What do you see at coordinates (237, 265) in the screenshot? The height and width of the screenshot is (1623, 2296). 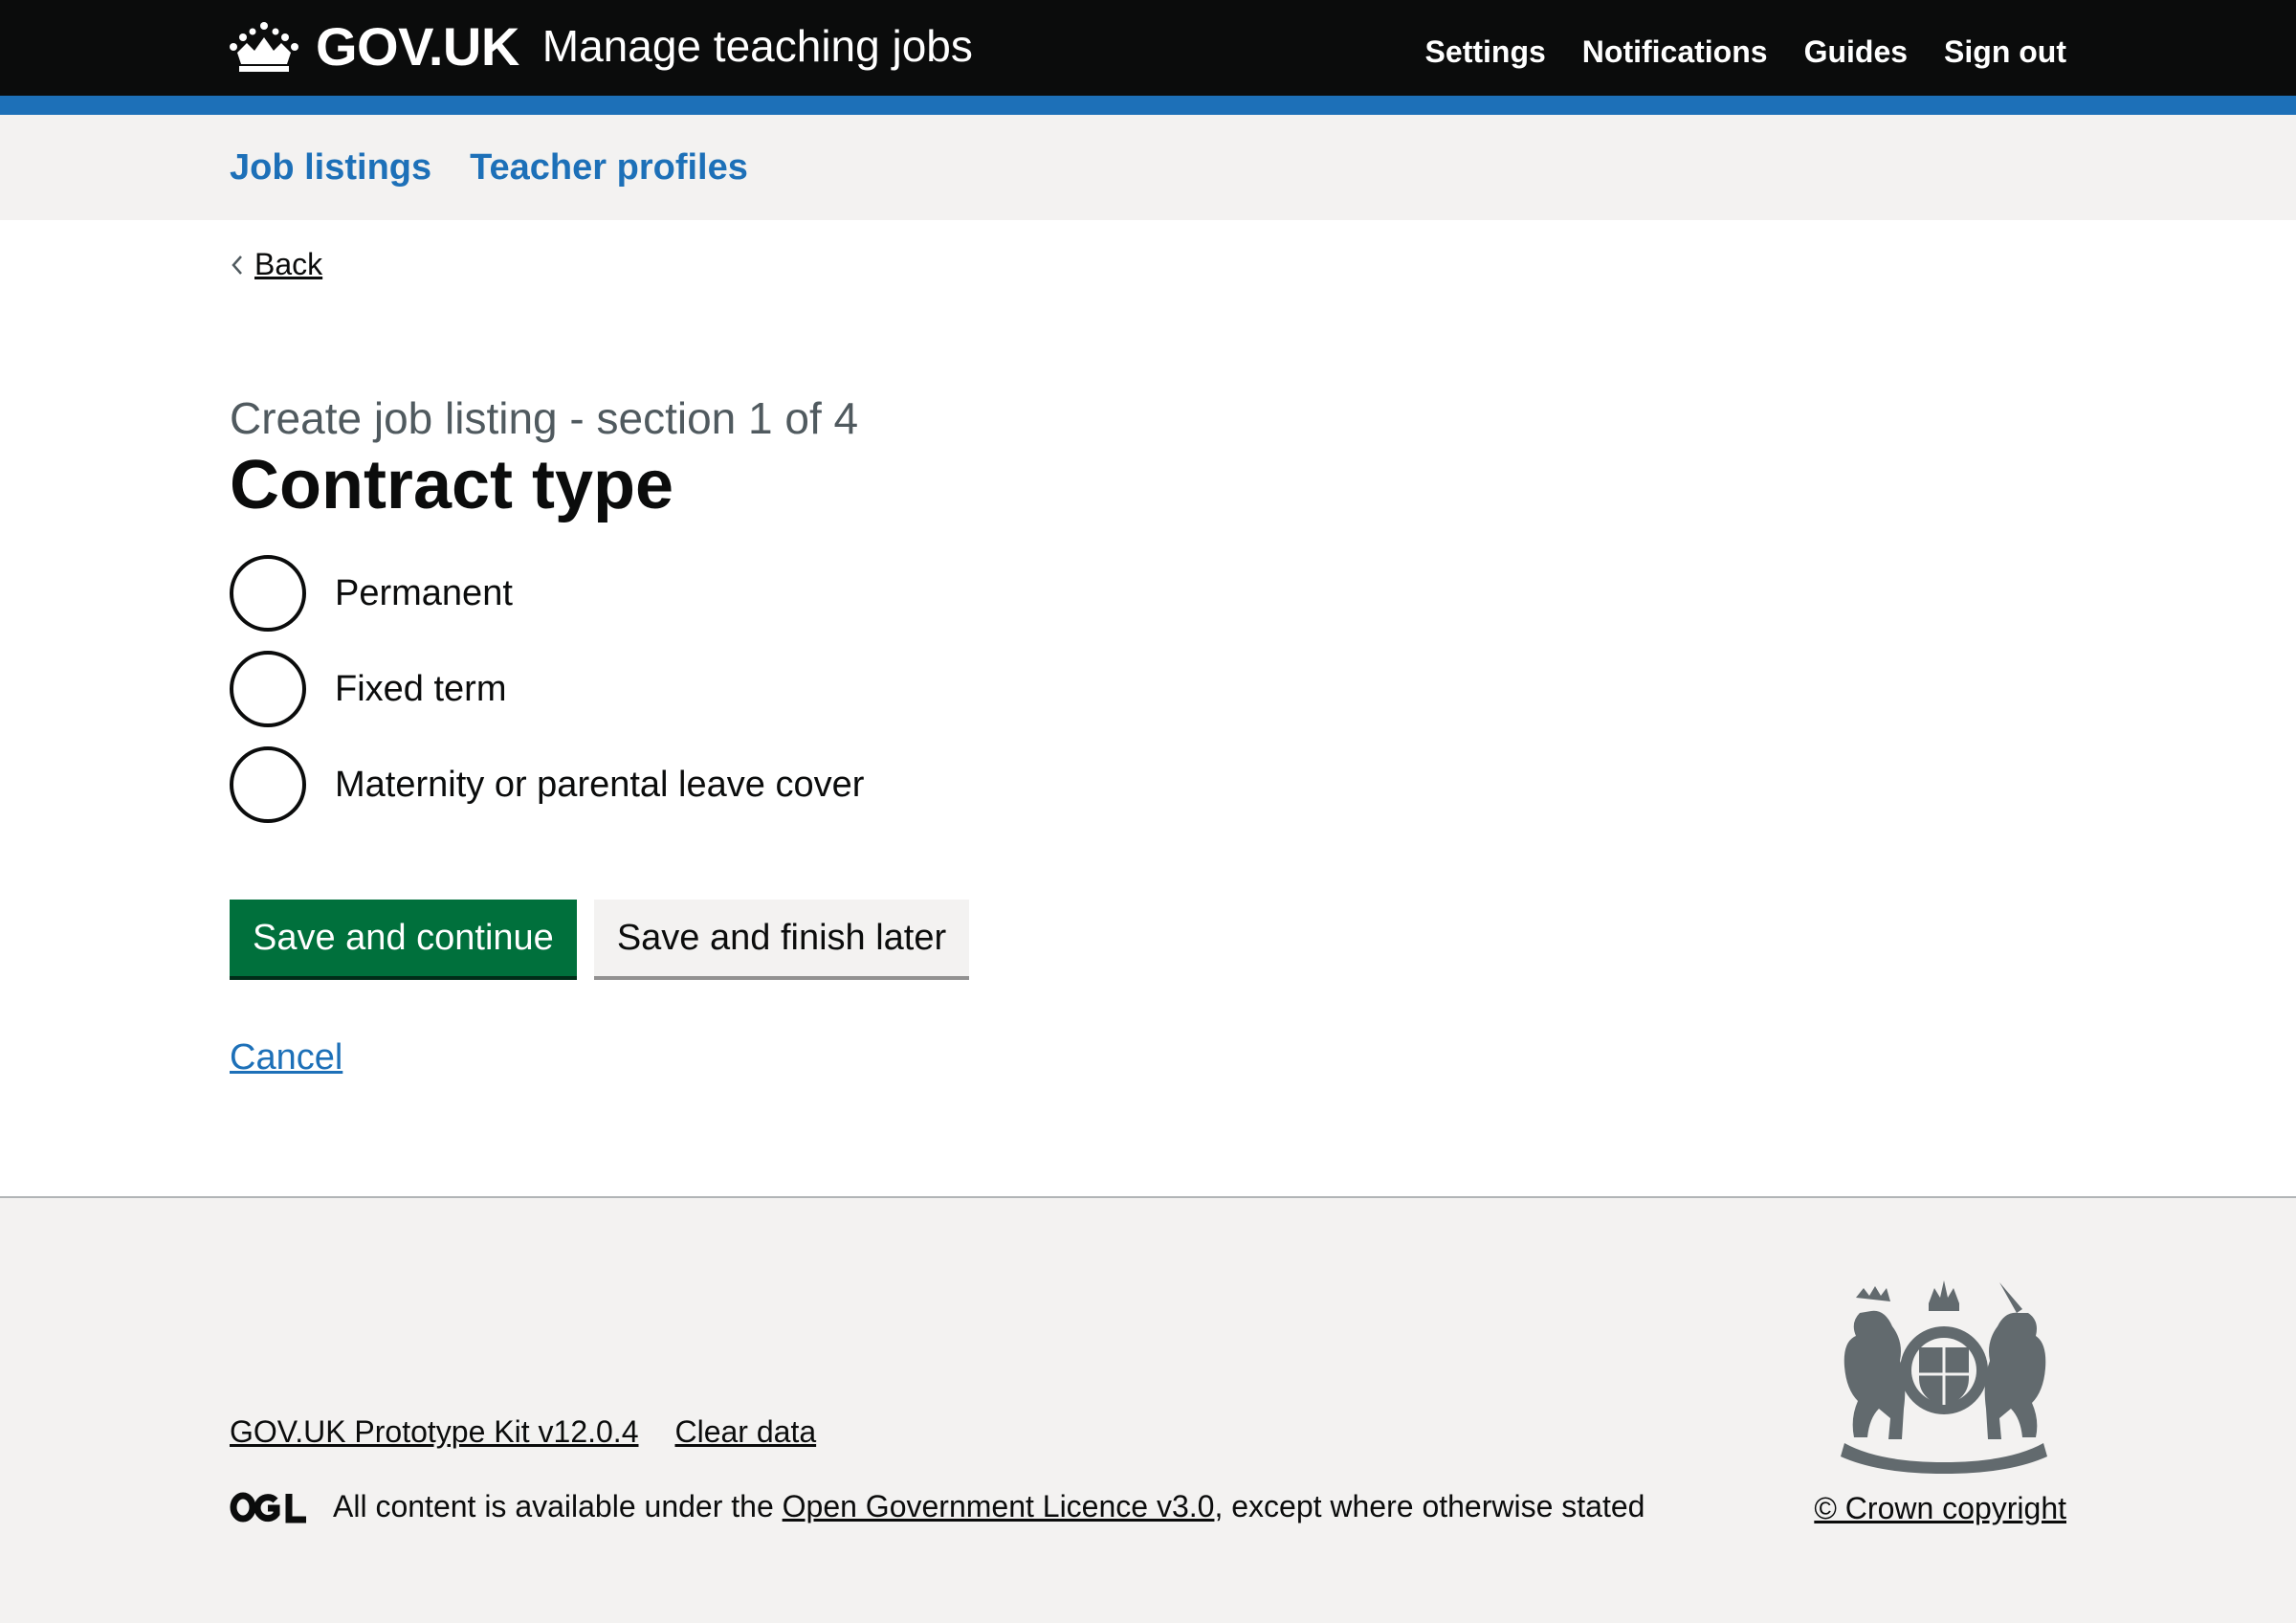 I see `back-chevron-icon` at bounding box center [237, 265].